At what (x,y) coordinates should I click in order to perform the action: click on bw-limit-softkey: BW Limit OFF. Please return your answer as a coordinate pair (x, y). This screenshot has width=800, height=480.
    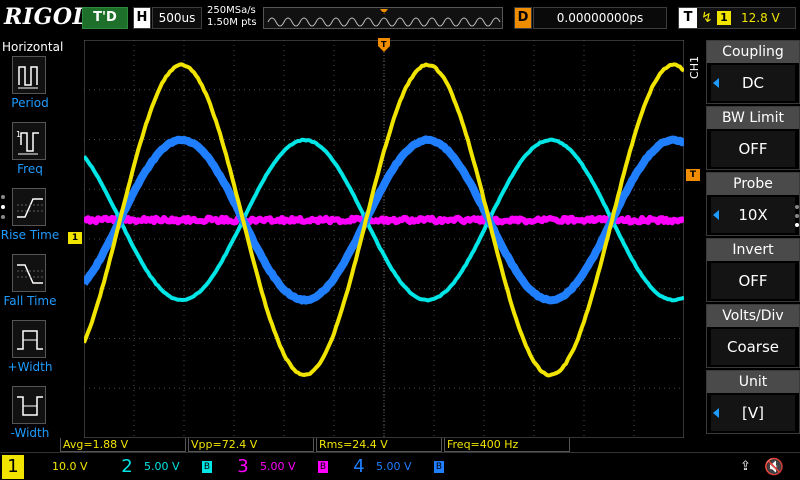
    Looking at the image, I should click on (753, 138).